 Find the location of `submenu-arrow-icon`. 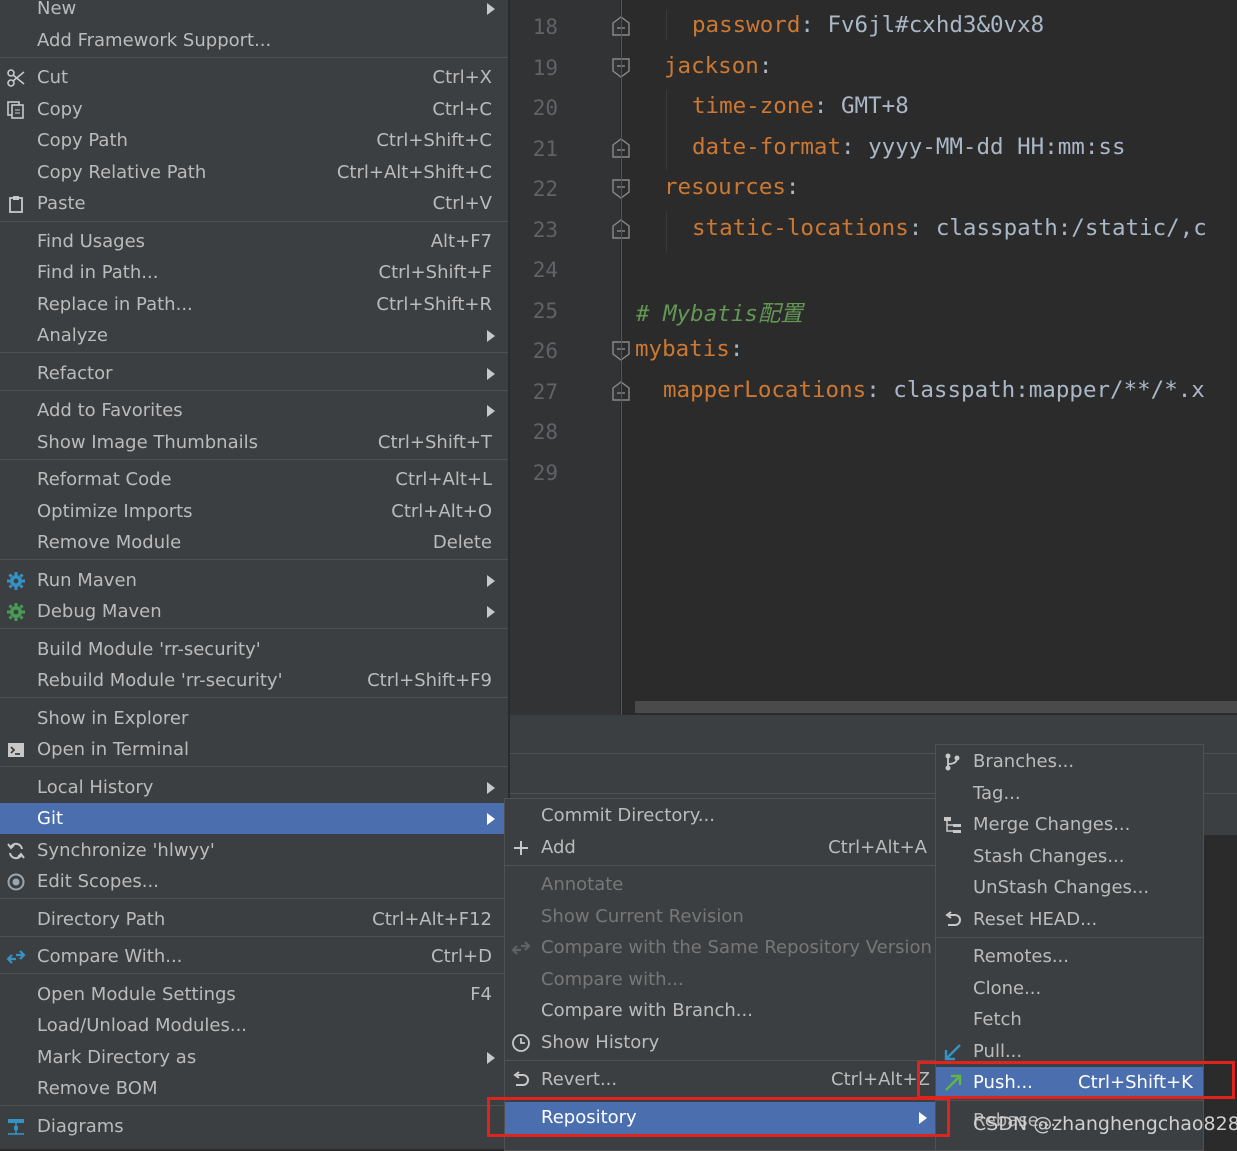

submenu-arrow-icon is located at coordinates (491, 374).